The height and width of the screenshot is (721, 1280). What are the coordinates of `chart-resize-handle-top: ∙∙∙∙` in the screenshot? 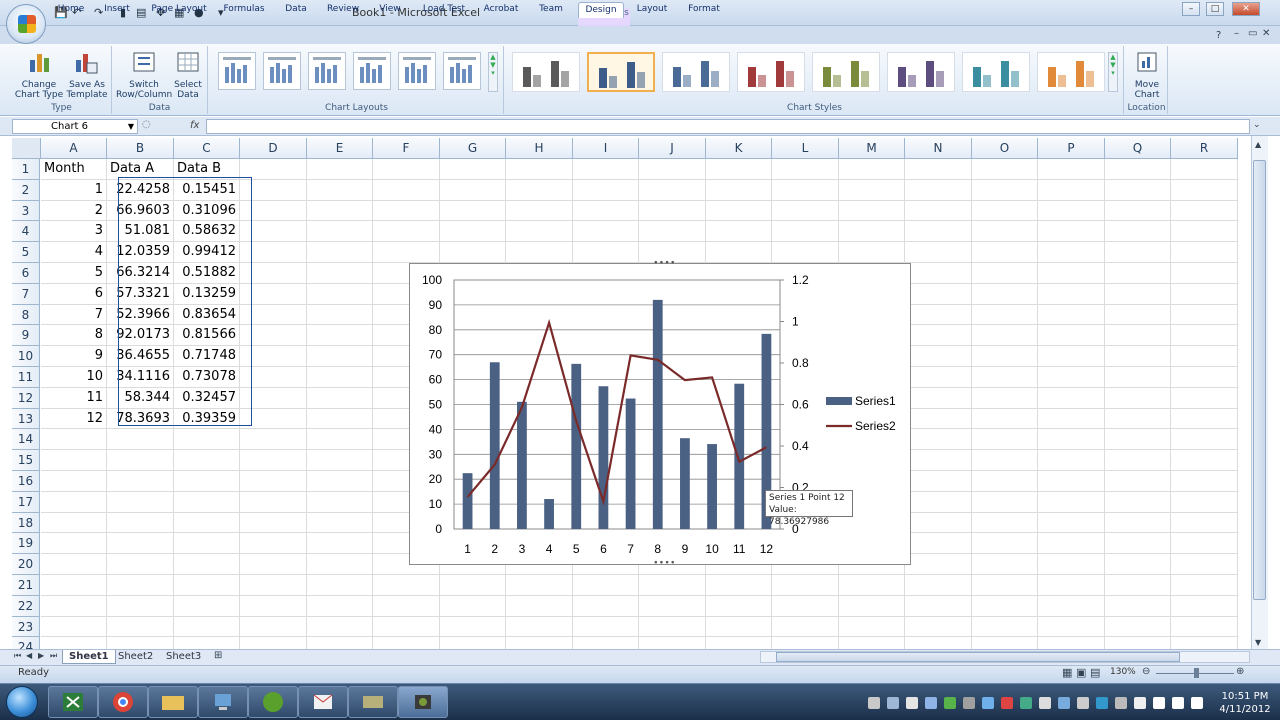 It's located at (664, 263).